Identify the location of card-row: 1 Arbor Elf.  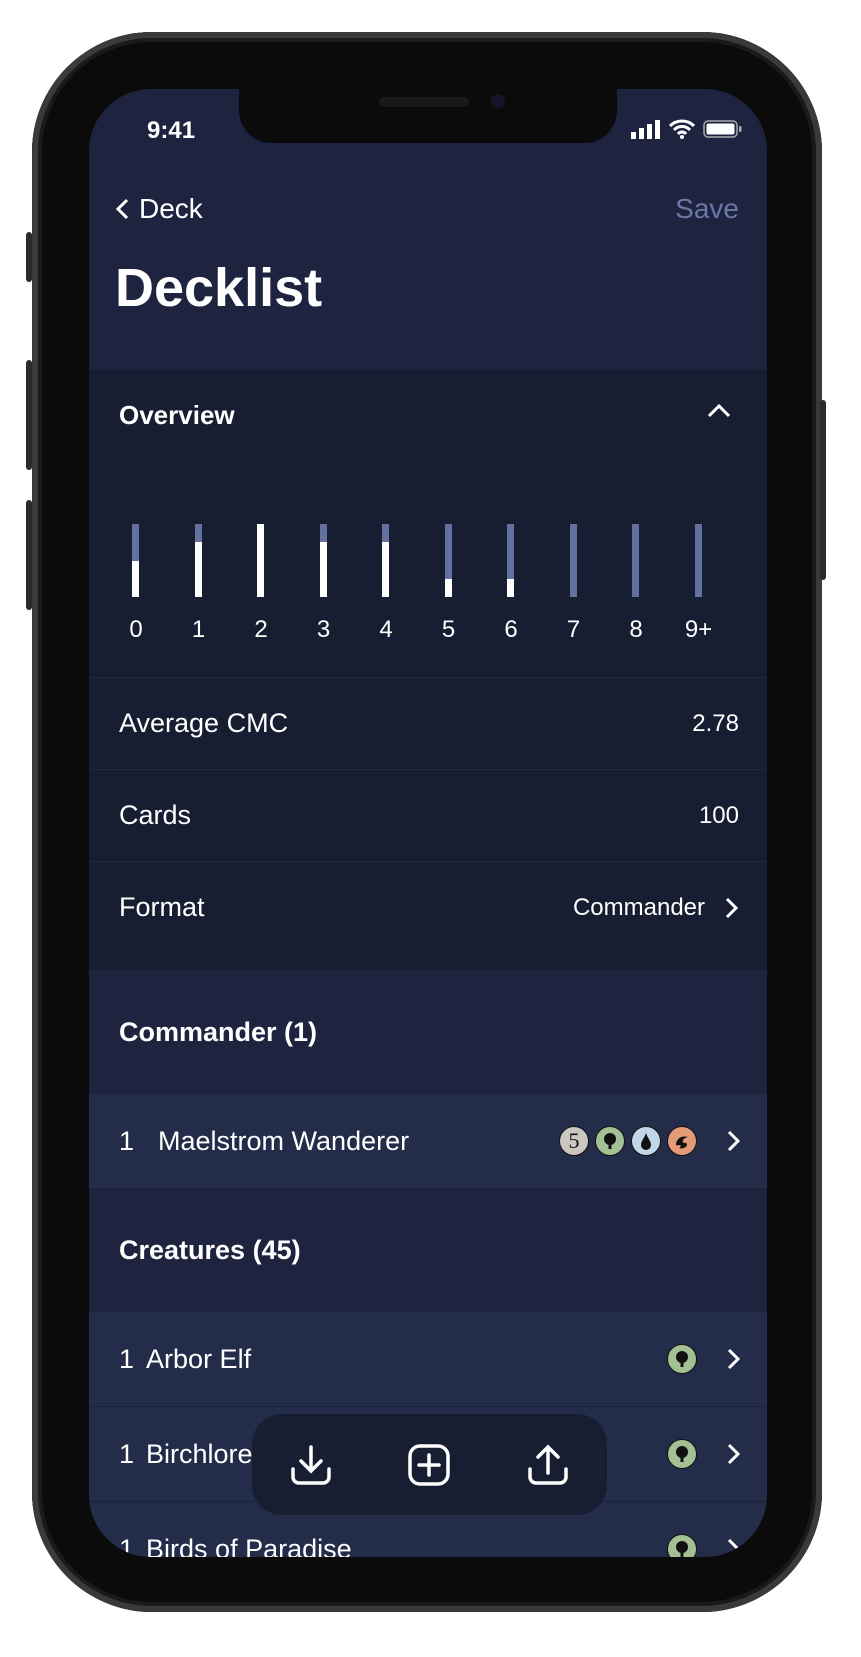
(428, 1359).